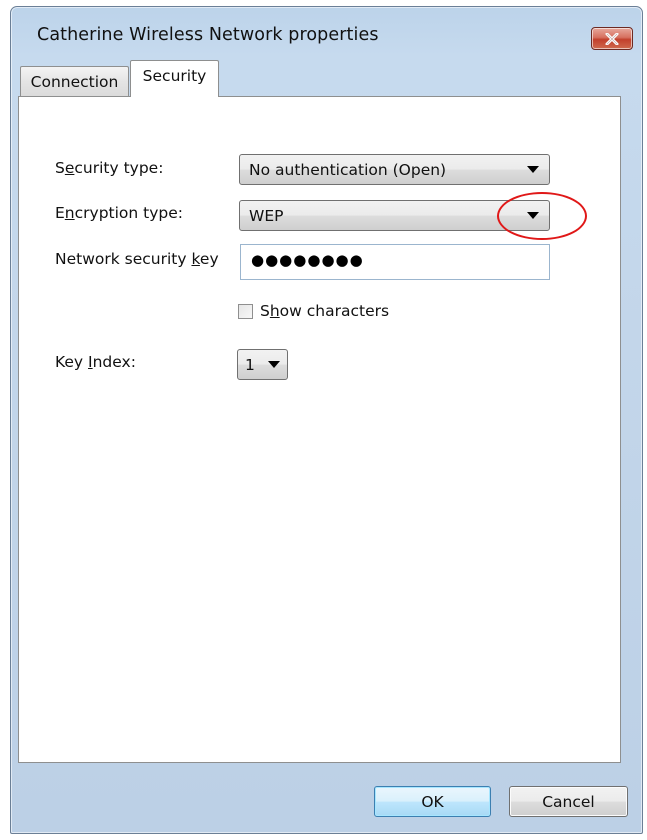 This screenshot has height=840, width=647. I want to click on close-icon, so click(612, 38).